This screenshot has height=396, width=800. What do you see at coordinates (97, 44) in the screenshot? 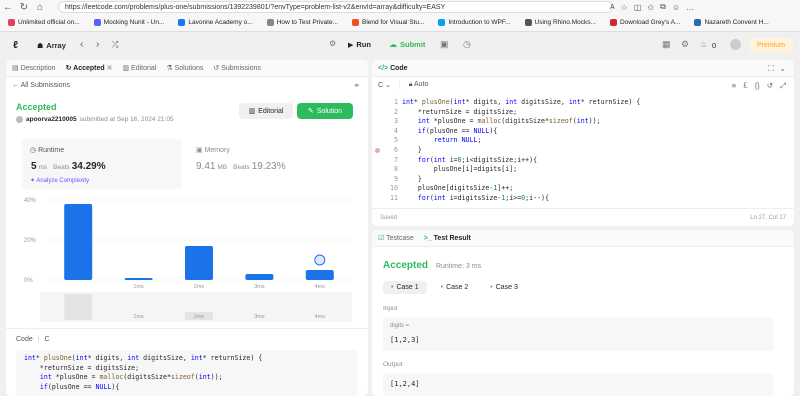
I see `next-problem-icon: ›` at bounding box center [97, 44].